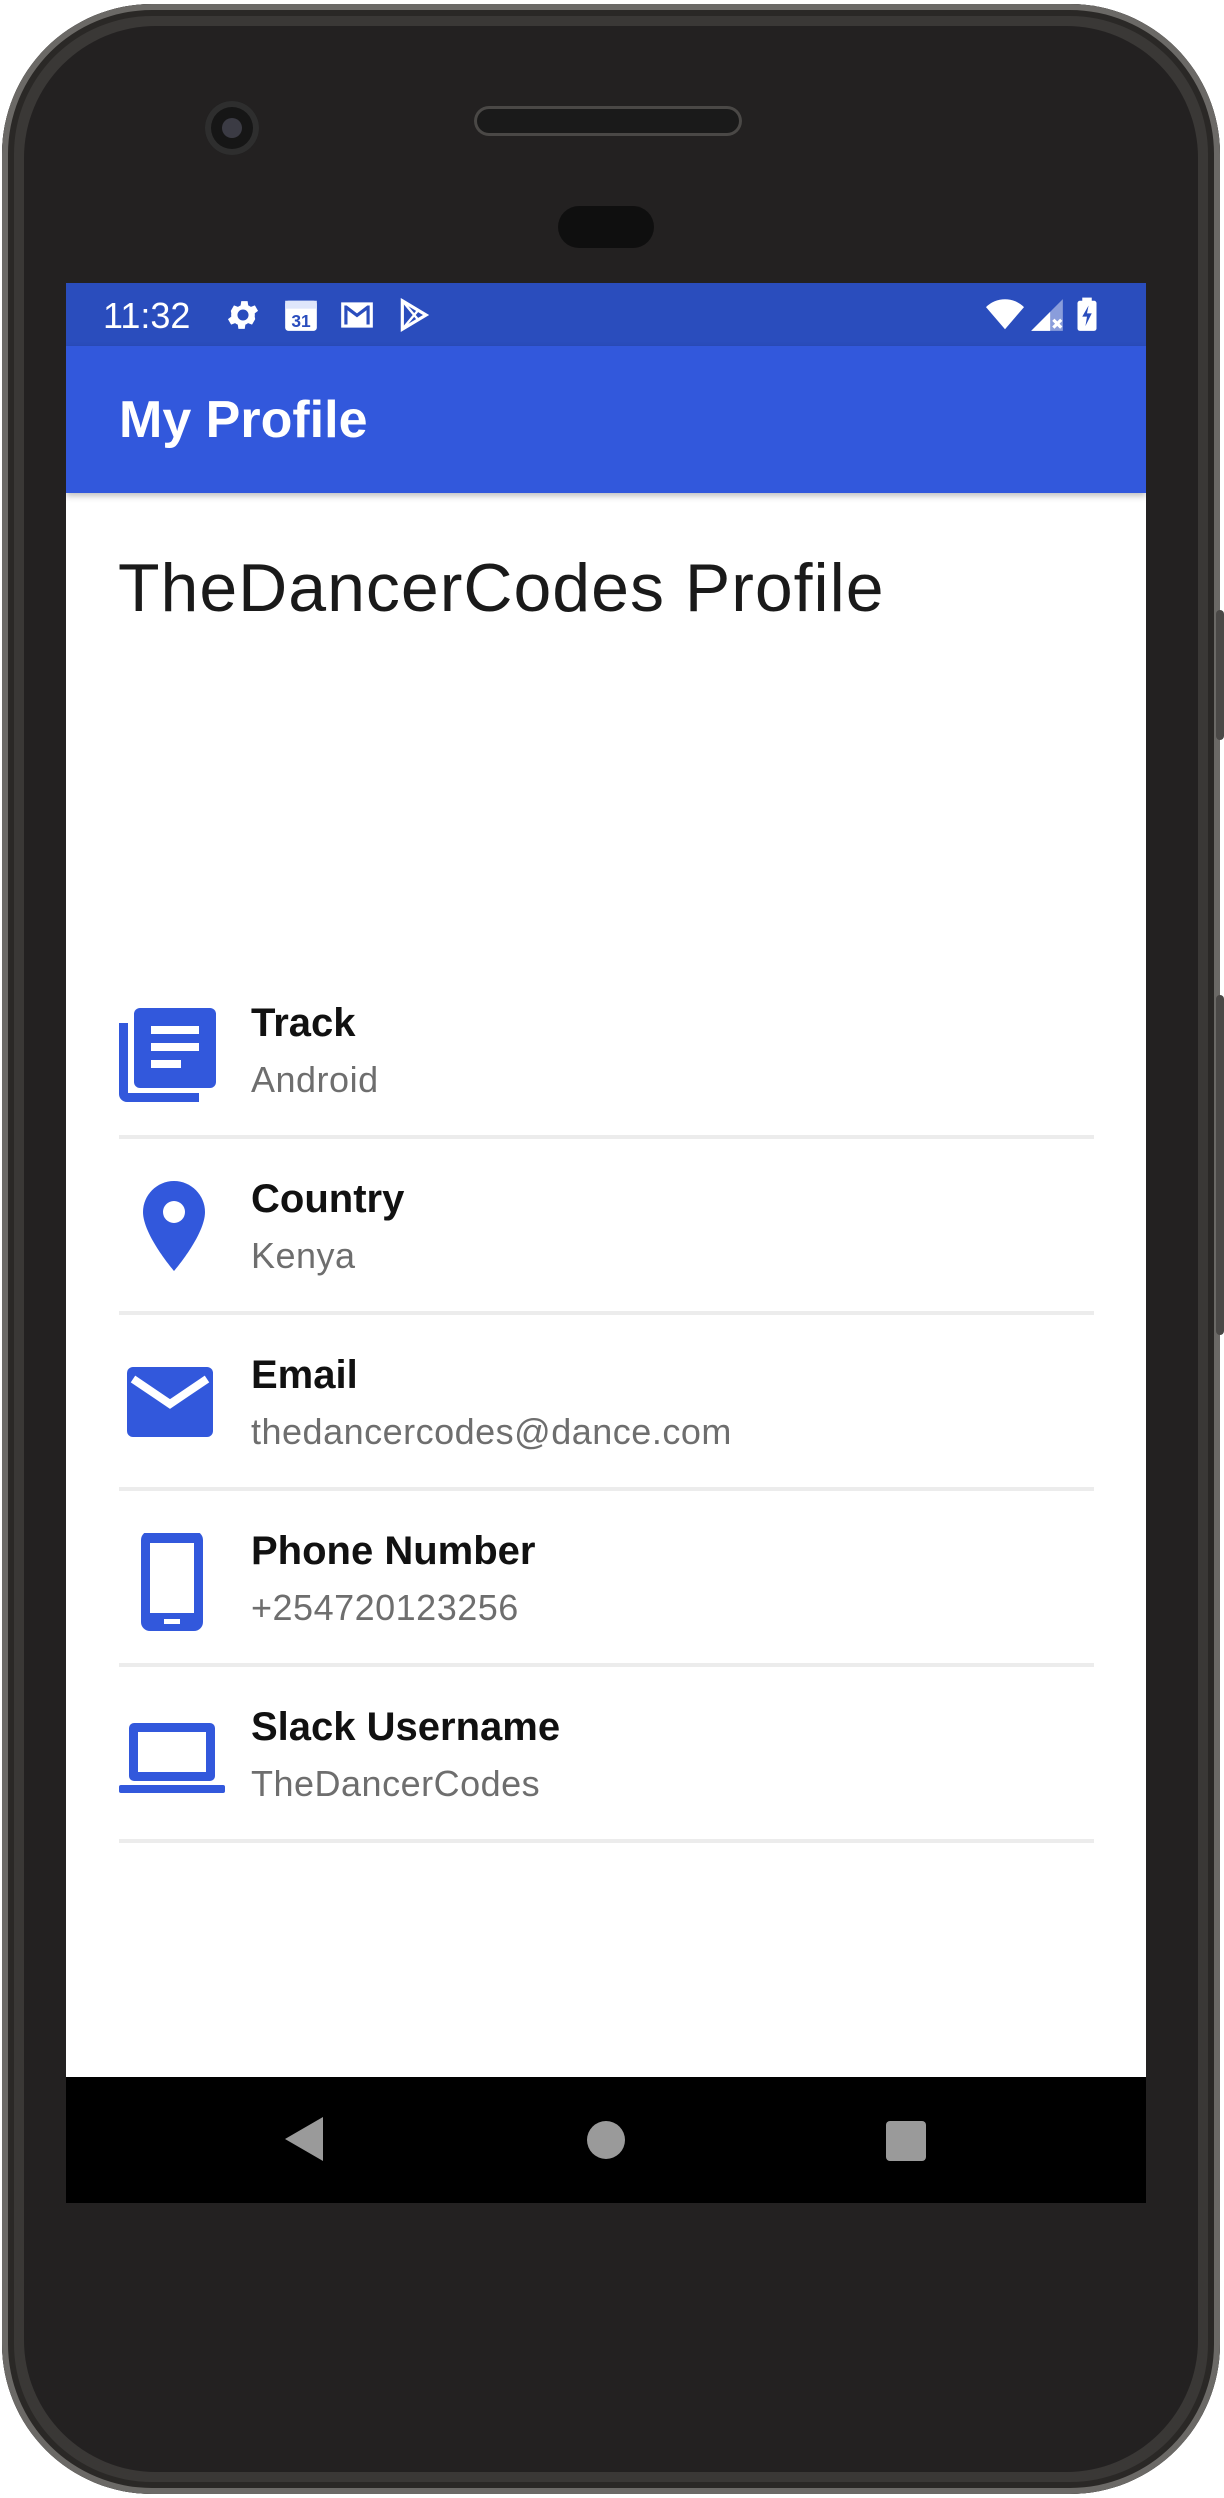 The image size is (1224, 2498). I want to click on play-store-icon, so click(415, 315).